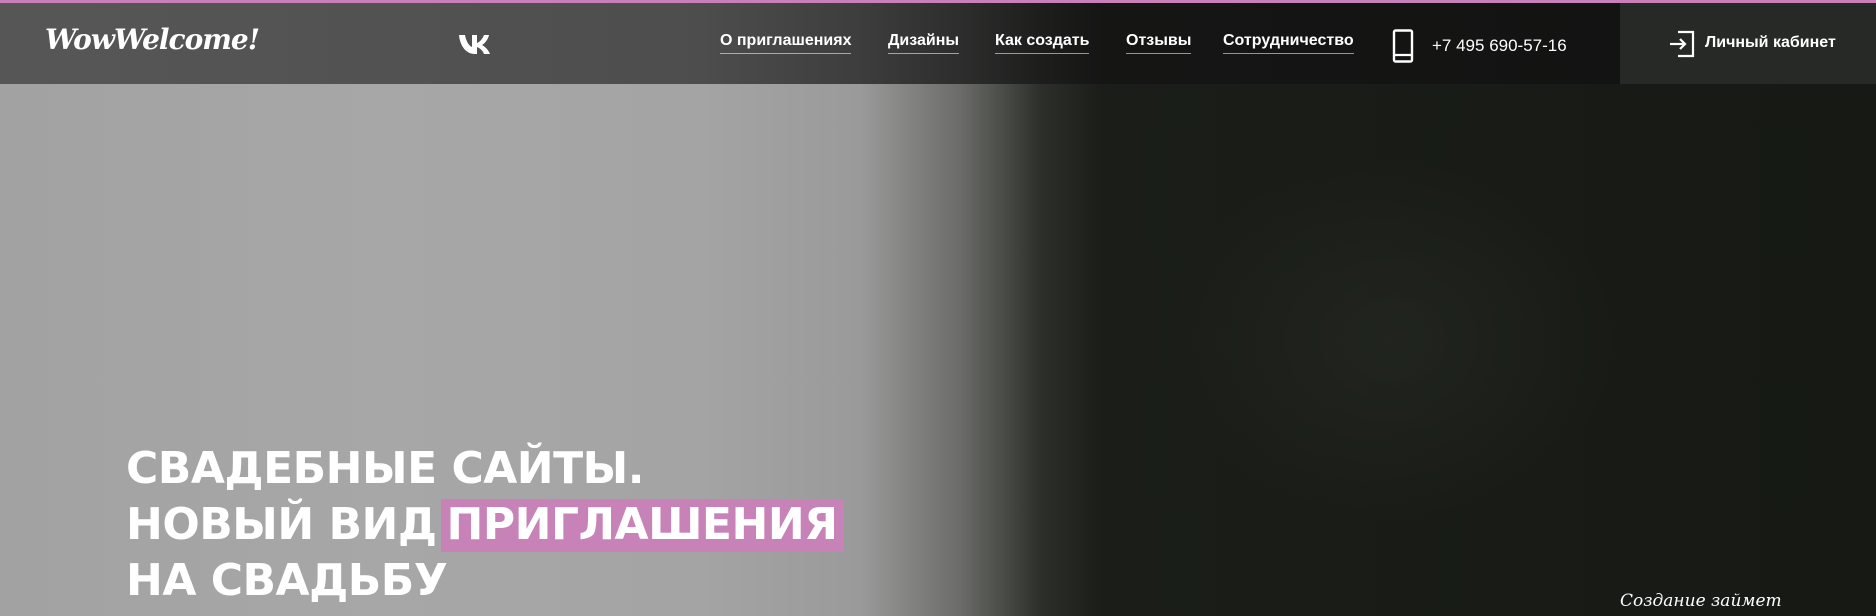 The image size is (1876, 616). What do you see at coordinates (642, 525) in the screenshot?
I see `hero-title-highlight: ПРИГЛАШЕНИЯ` at bounding box center [642, 525].